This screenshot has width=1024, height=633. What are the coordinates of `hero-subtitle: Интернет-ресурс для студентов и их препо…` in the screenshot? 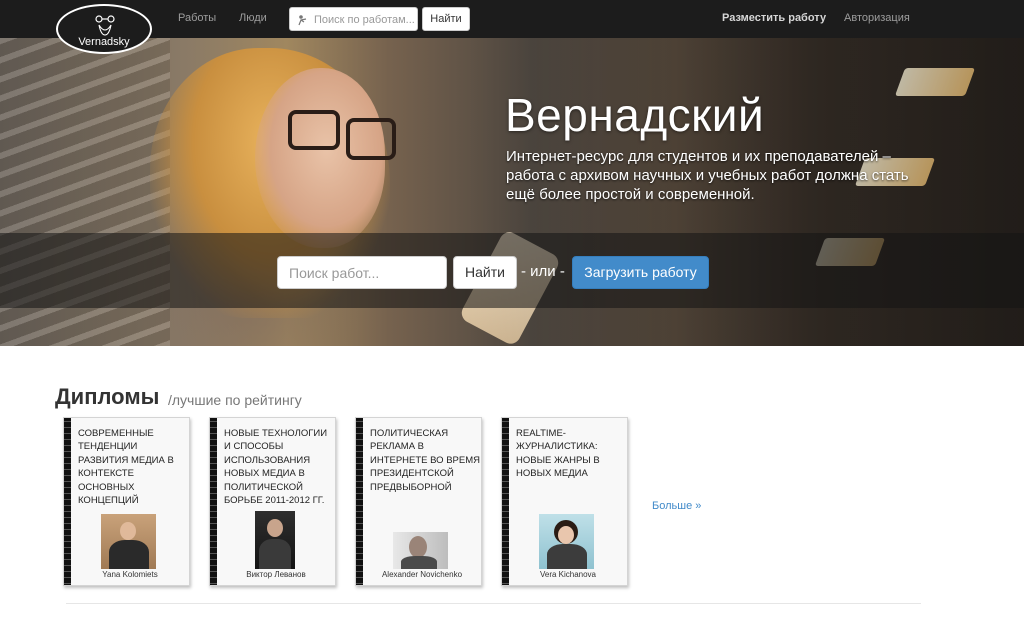 It's located at (707, 175).